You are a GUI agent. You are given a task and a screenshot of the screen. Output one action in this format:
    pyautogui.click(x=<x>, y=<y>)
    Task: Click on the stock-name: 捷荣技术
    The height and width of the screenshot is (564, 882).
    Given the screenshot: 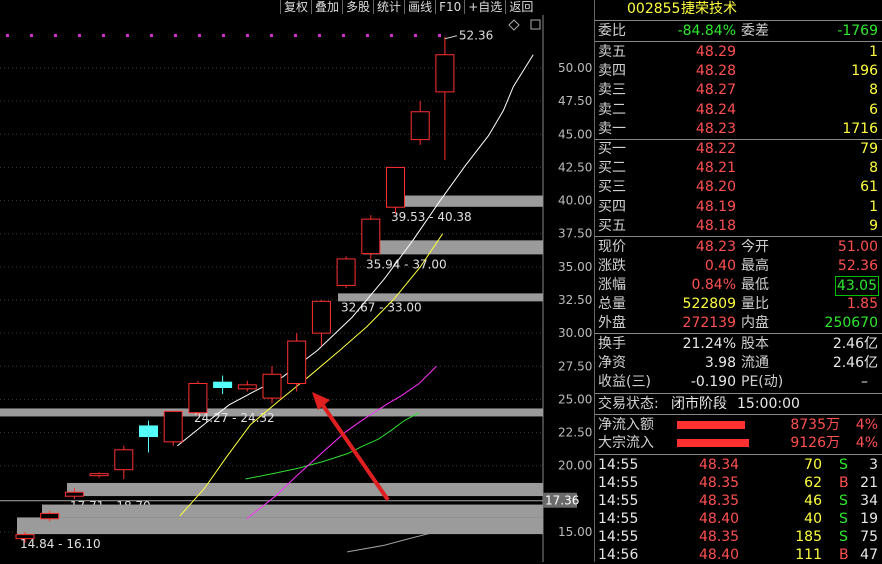 What is the action you would take?
    pyautogui.click(x=709, y=9)
    